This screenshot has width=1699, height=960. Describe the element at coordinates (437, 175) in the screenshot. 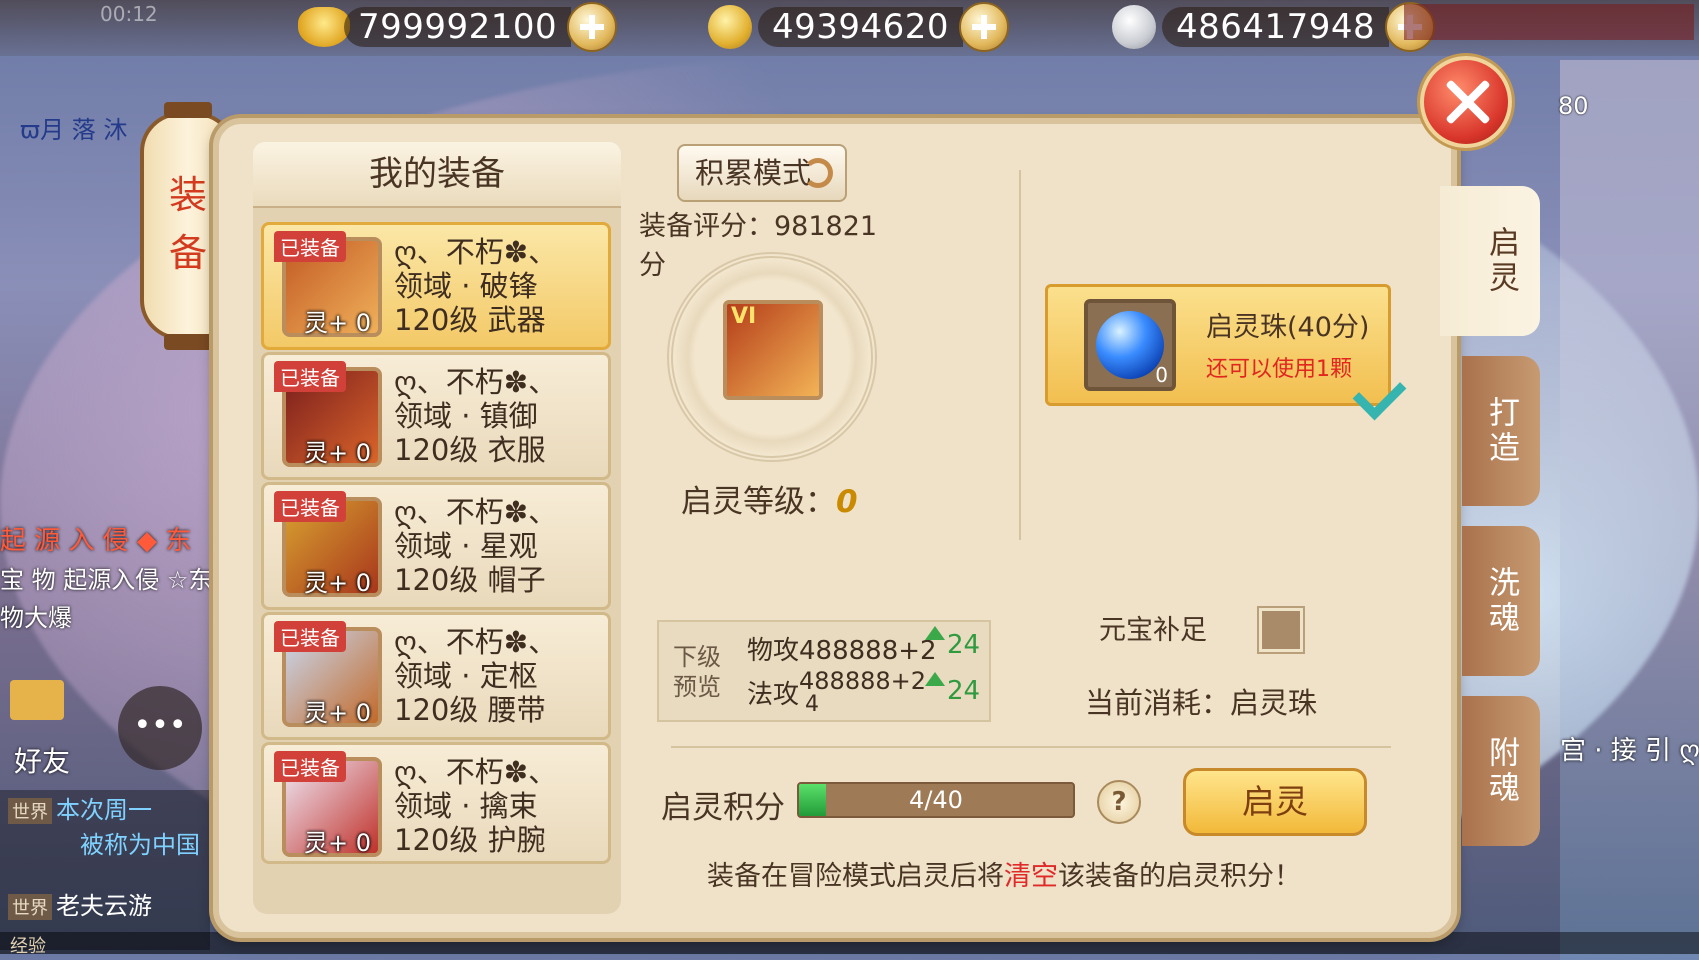

I see `equipment-list-title: 我的装备` at that location.